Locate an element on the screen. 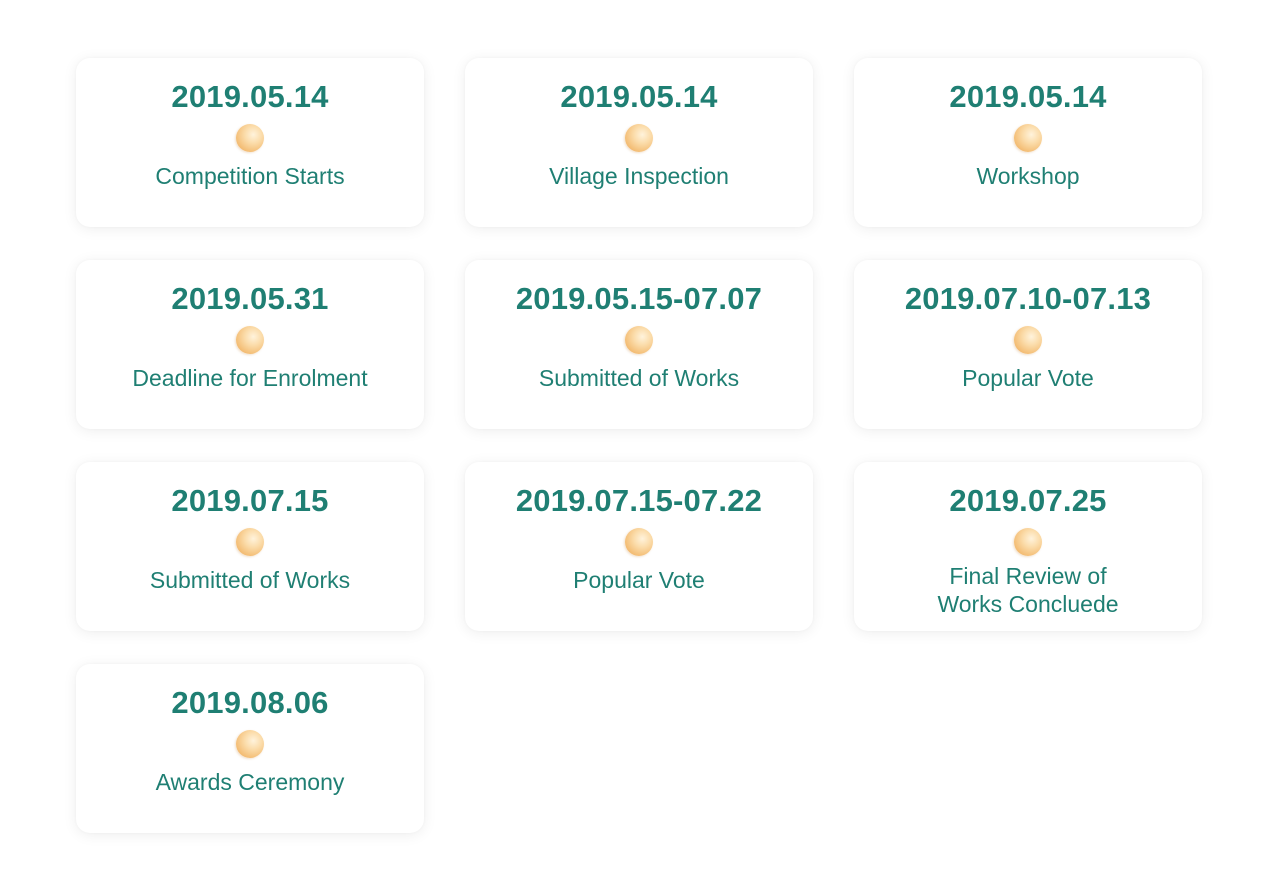 The width and height of the screenshot is (1280, 888). schedule-label: Awards Ceremony is located at coordinates (250, 782).